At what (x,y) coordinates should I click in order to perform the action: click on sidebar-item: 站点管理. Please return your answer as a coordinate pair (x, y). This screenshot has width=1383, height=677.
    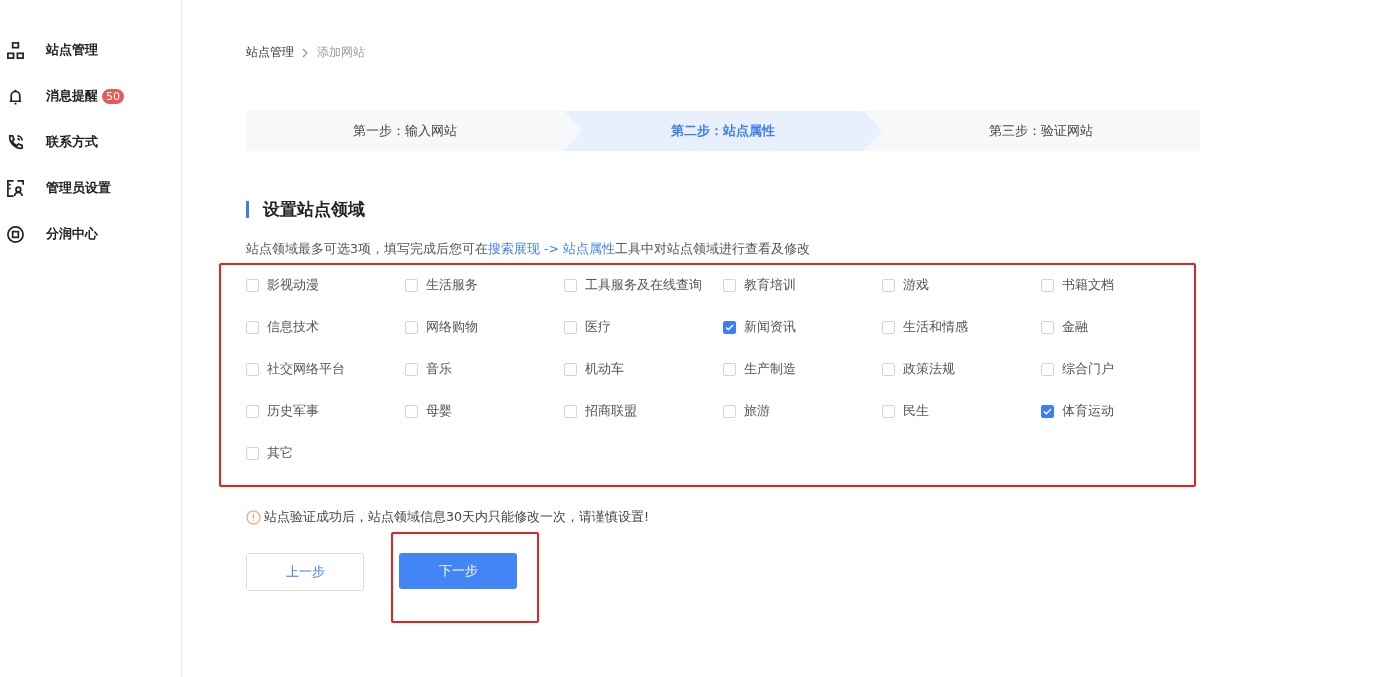
    Looking at the image, I should click on (90, 50).